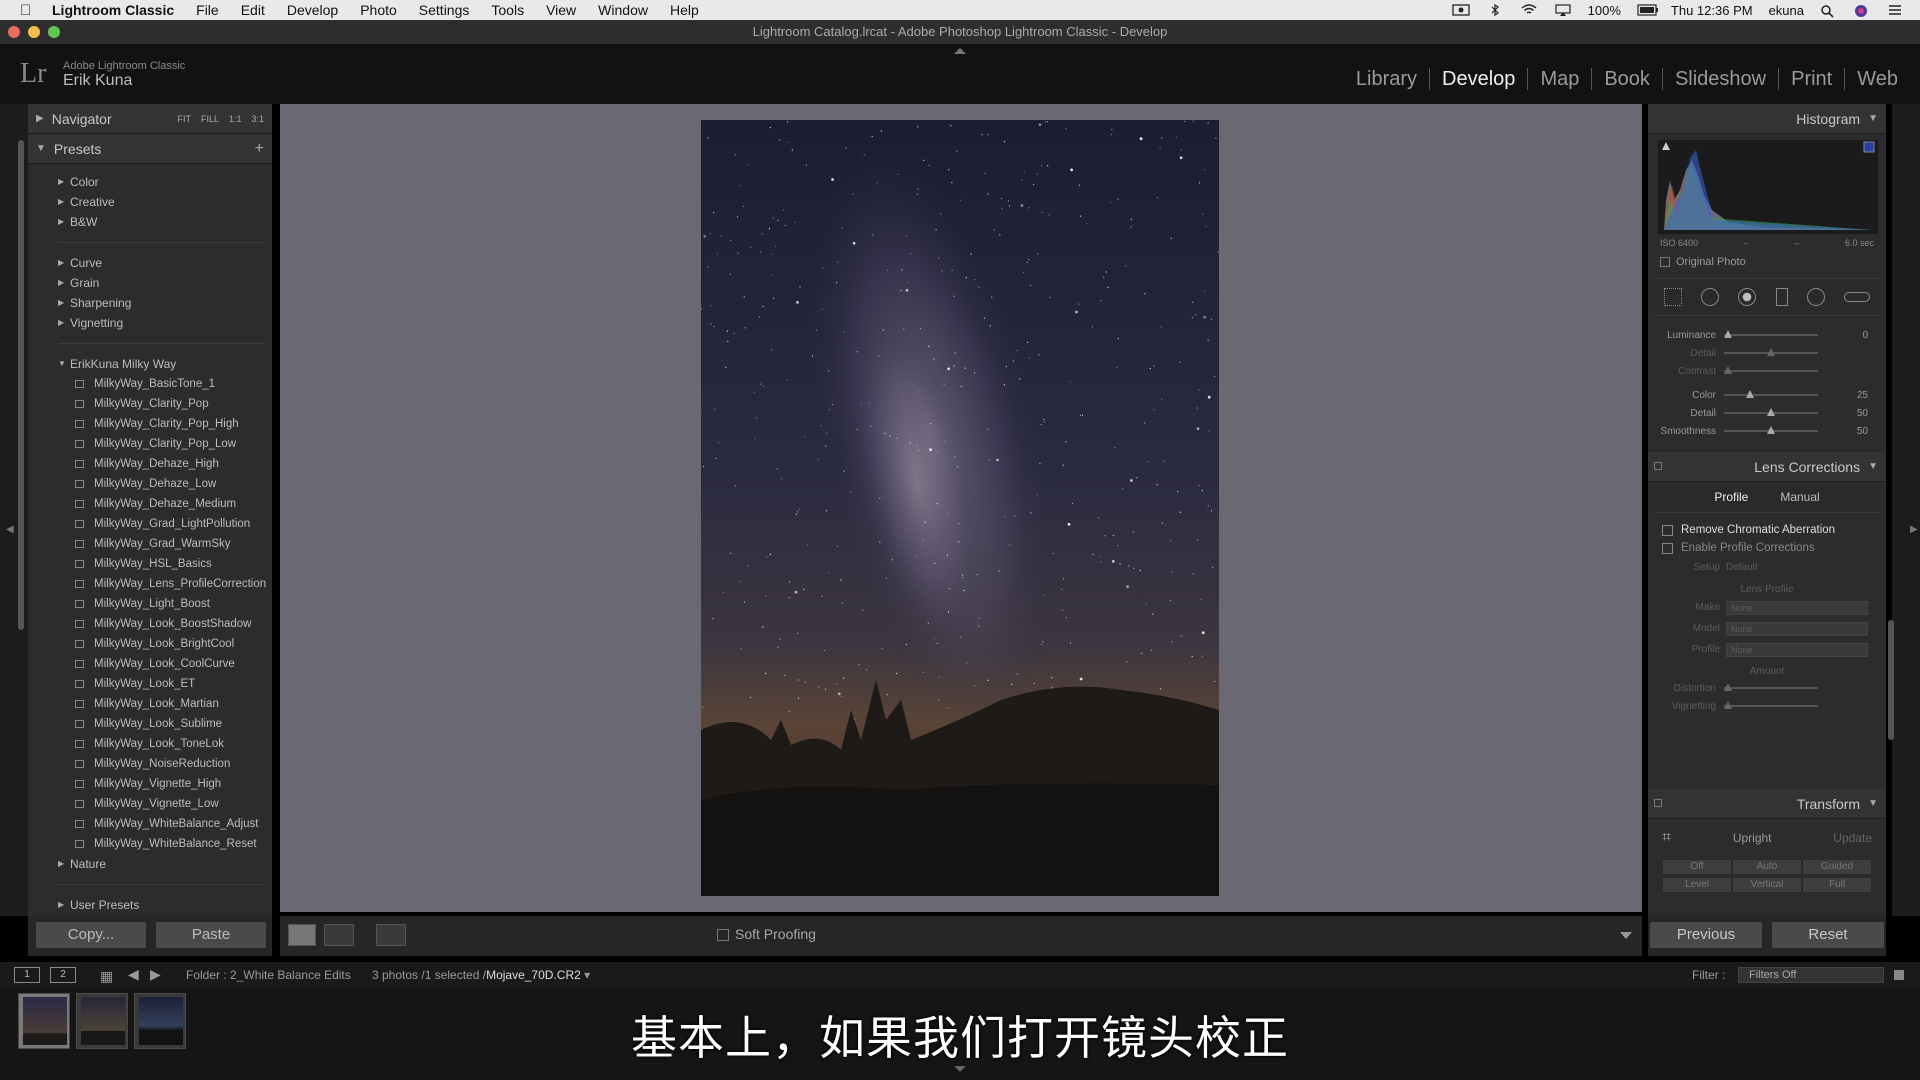 This screenshot has height=1080, width=1920. Describe the element at coordinates (1914, 529) in the screenshot. I see `right-panel-collapse-icon: ▶` at that location.